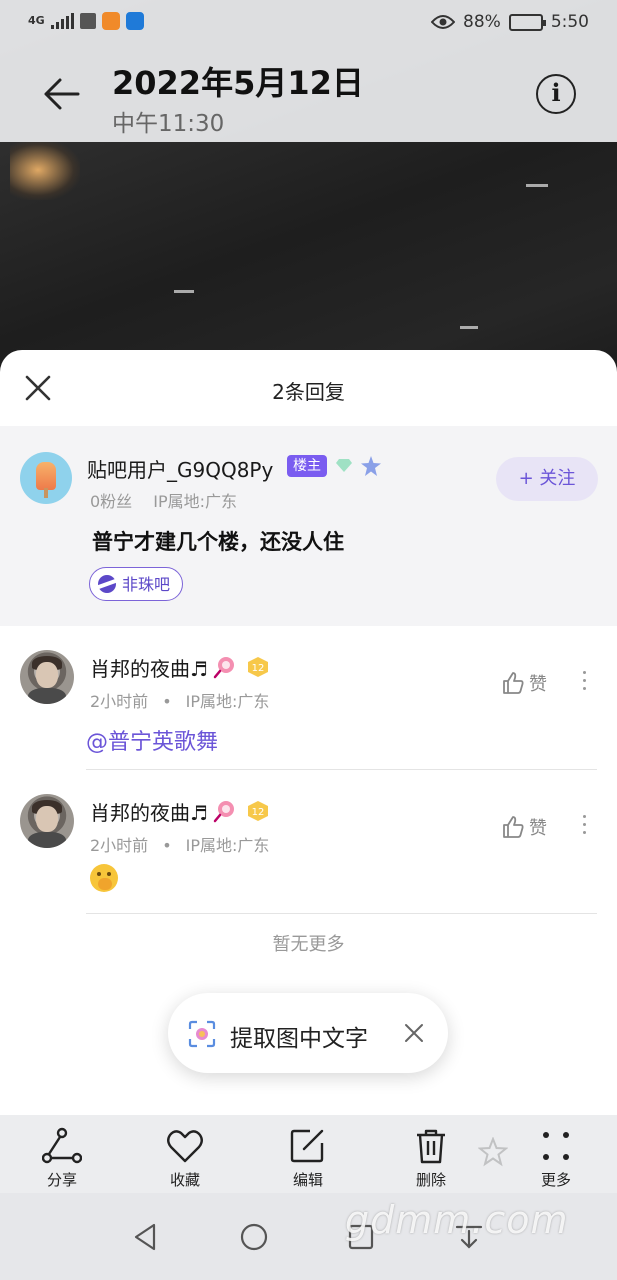  Describe the element at coordinates (307, 466) in the screenshot. I see `op-badge: 楼主` at that location.